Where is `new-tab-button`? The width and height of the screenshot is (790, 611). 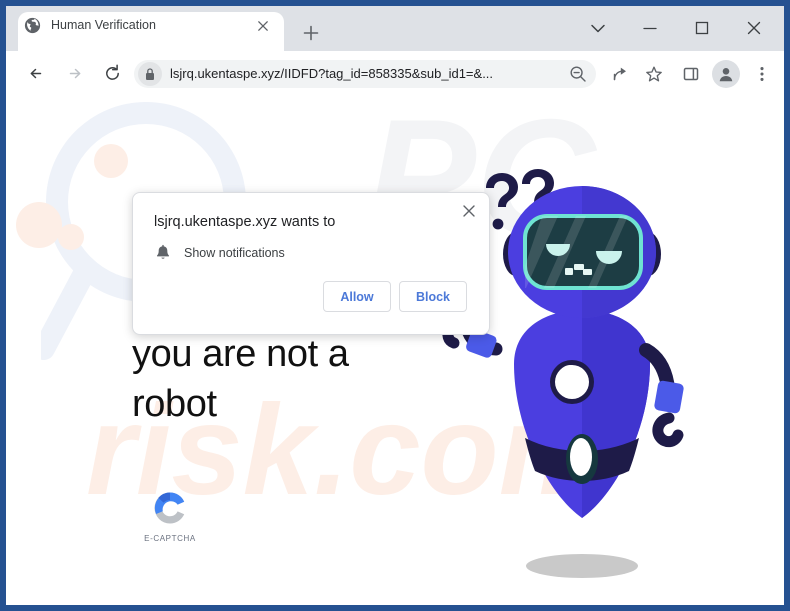 new-tab-button is located at coordinates (311, 33).